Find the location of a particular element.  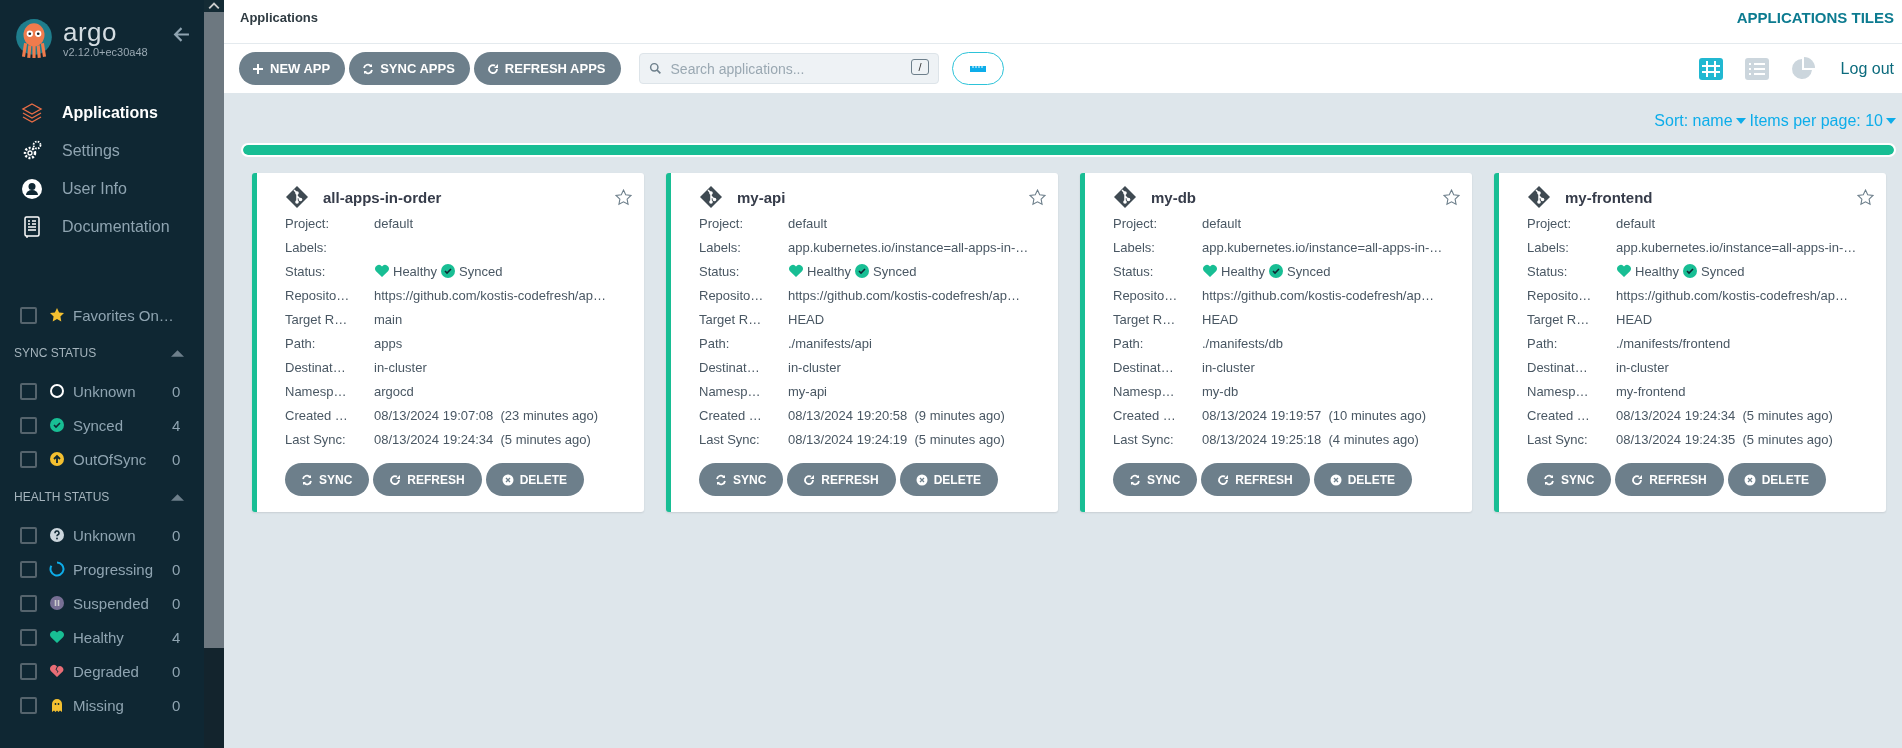

sync-icon is located at coordinates (1135, 479).